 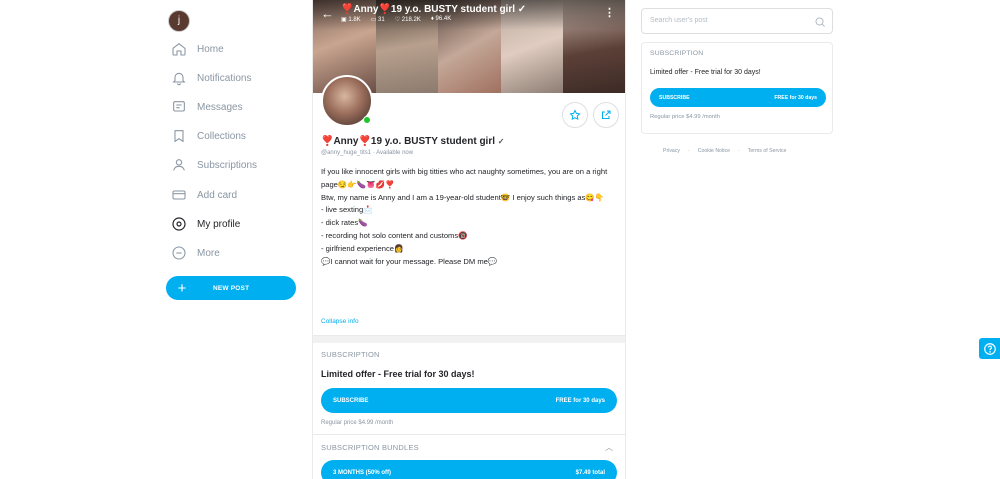 What do you see at coordinates (671, 151) in the screenshot?
I see `privacy-link: Privacy` at bounding box center [671, 151].